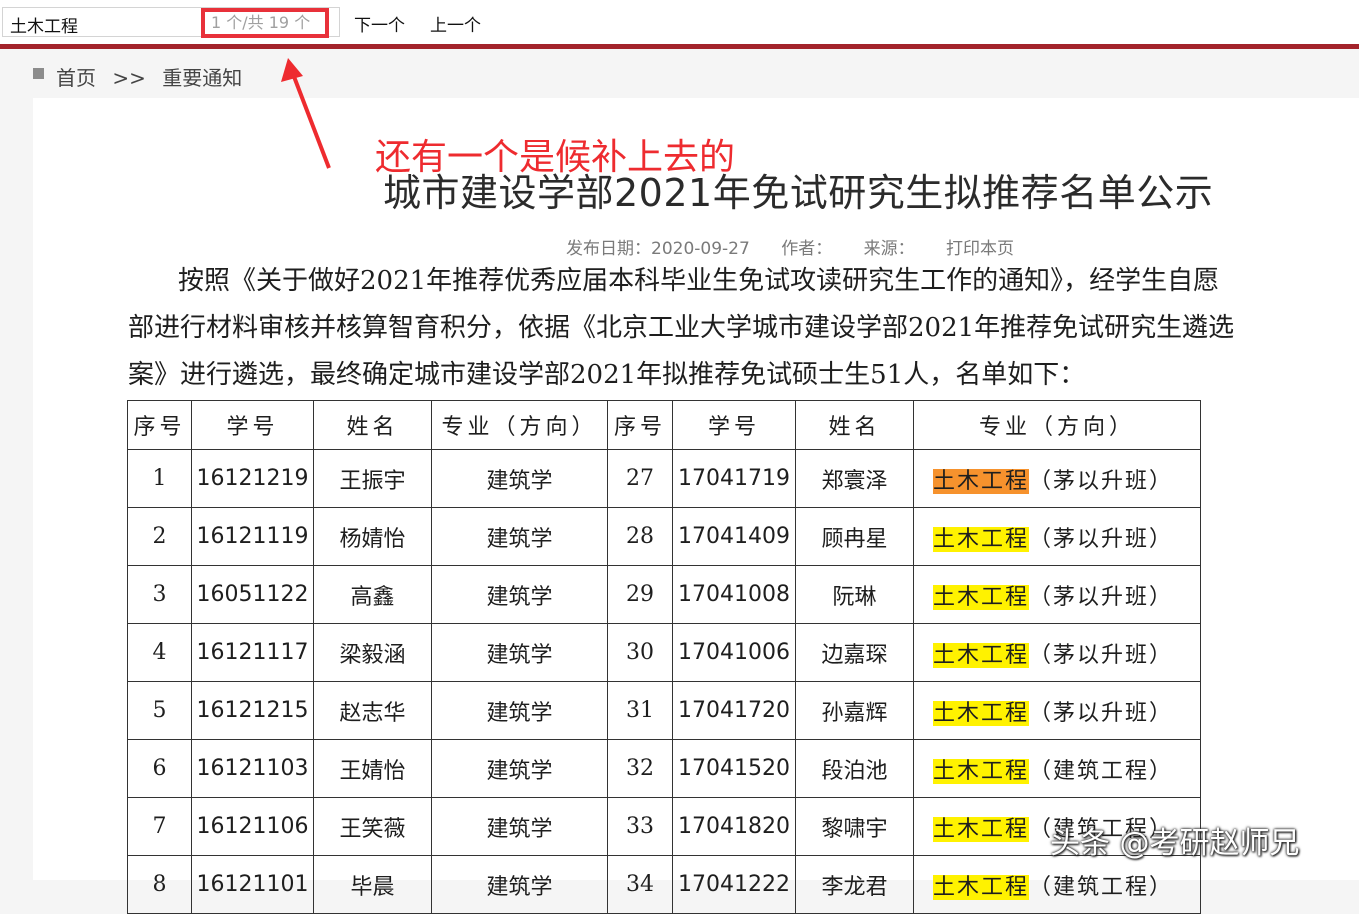 This screenshot has width=1359, height=914. I want to click on name-cell: 黎啸宇, so click(854, 826).